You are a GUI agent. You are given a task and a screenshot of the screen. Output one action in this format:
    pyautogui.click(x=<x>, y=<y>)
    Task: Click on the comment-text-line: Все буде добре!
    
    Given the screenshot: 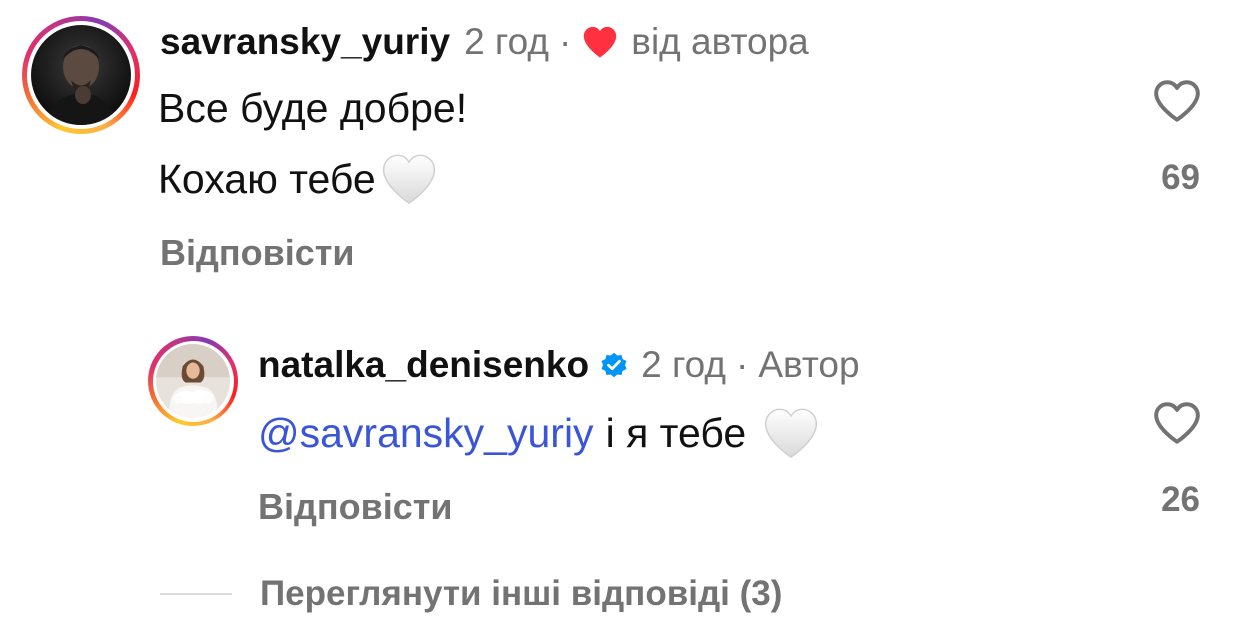 What is the action you would take?
    pyautogui.click(x=313, y=108)
    